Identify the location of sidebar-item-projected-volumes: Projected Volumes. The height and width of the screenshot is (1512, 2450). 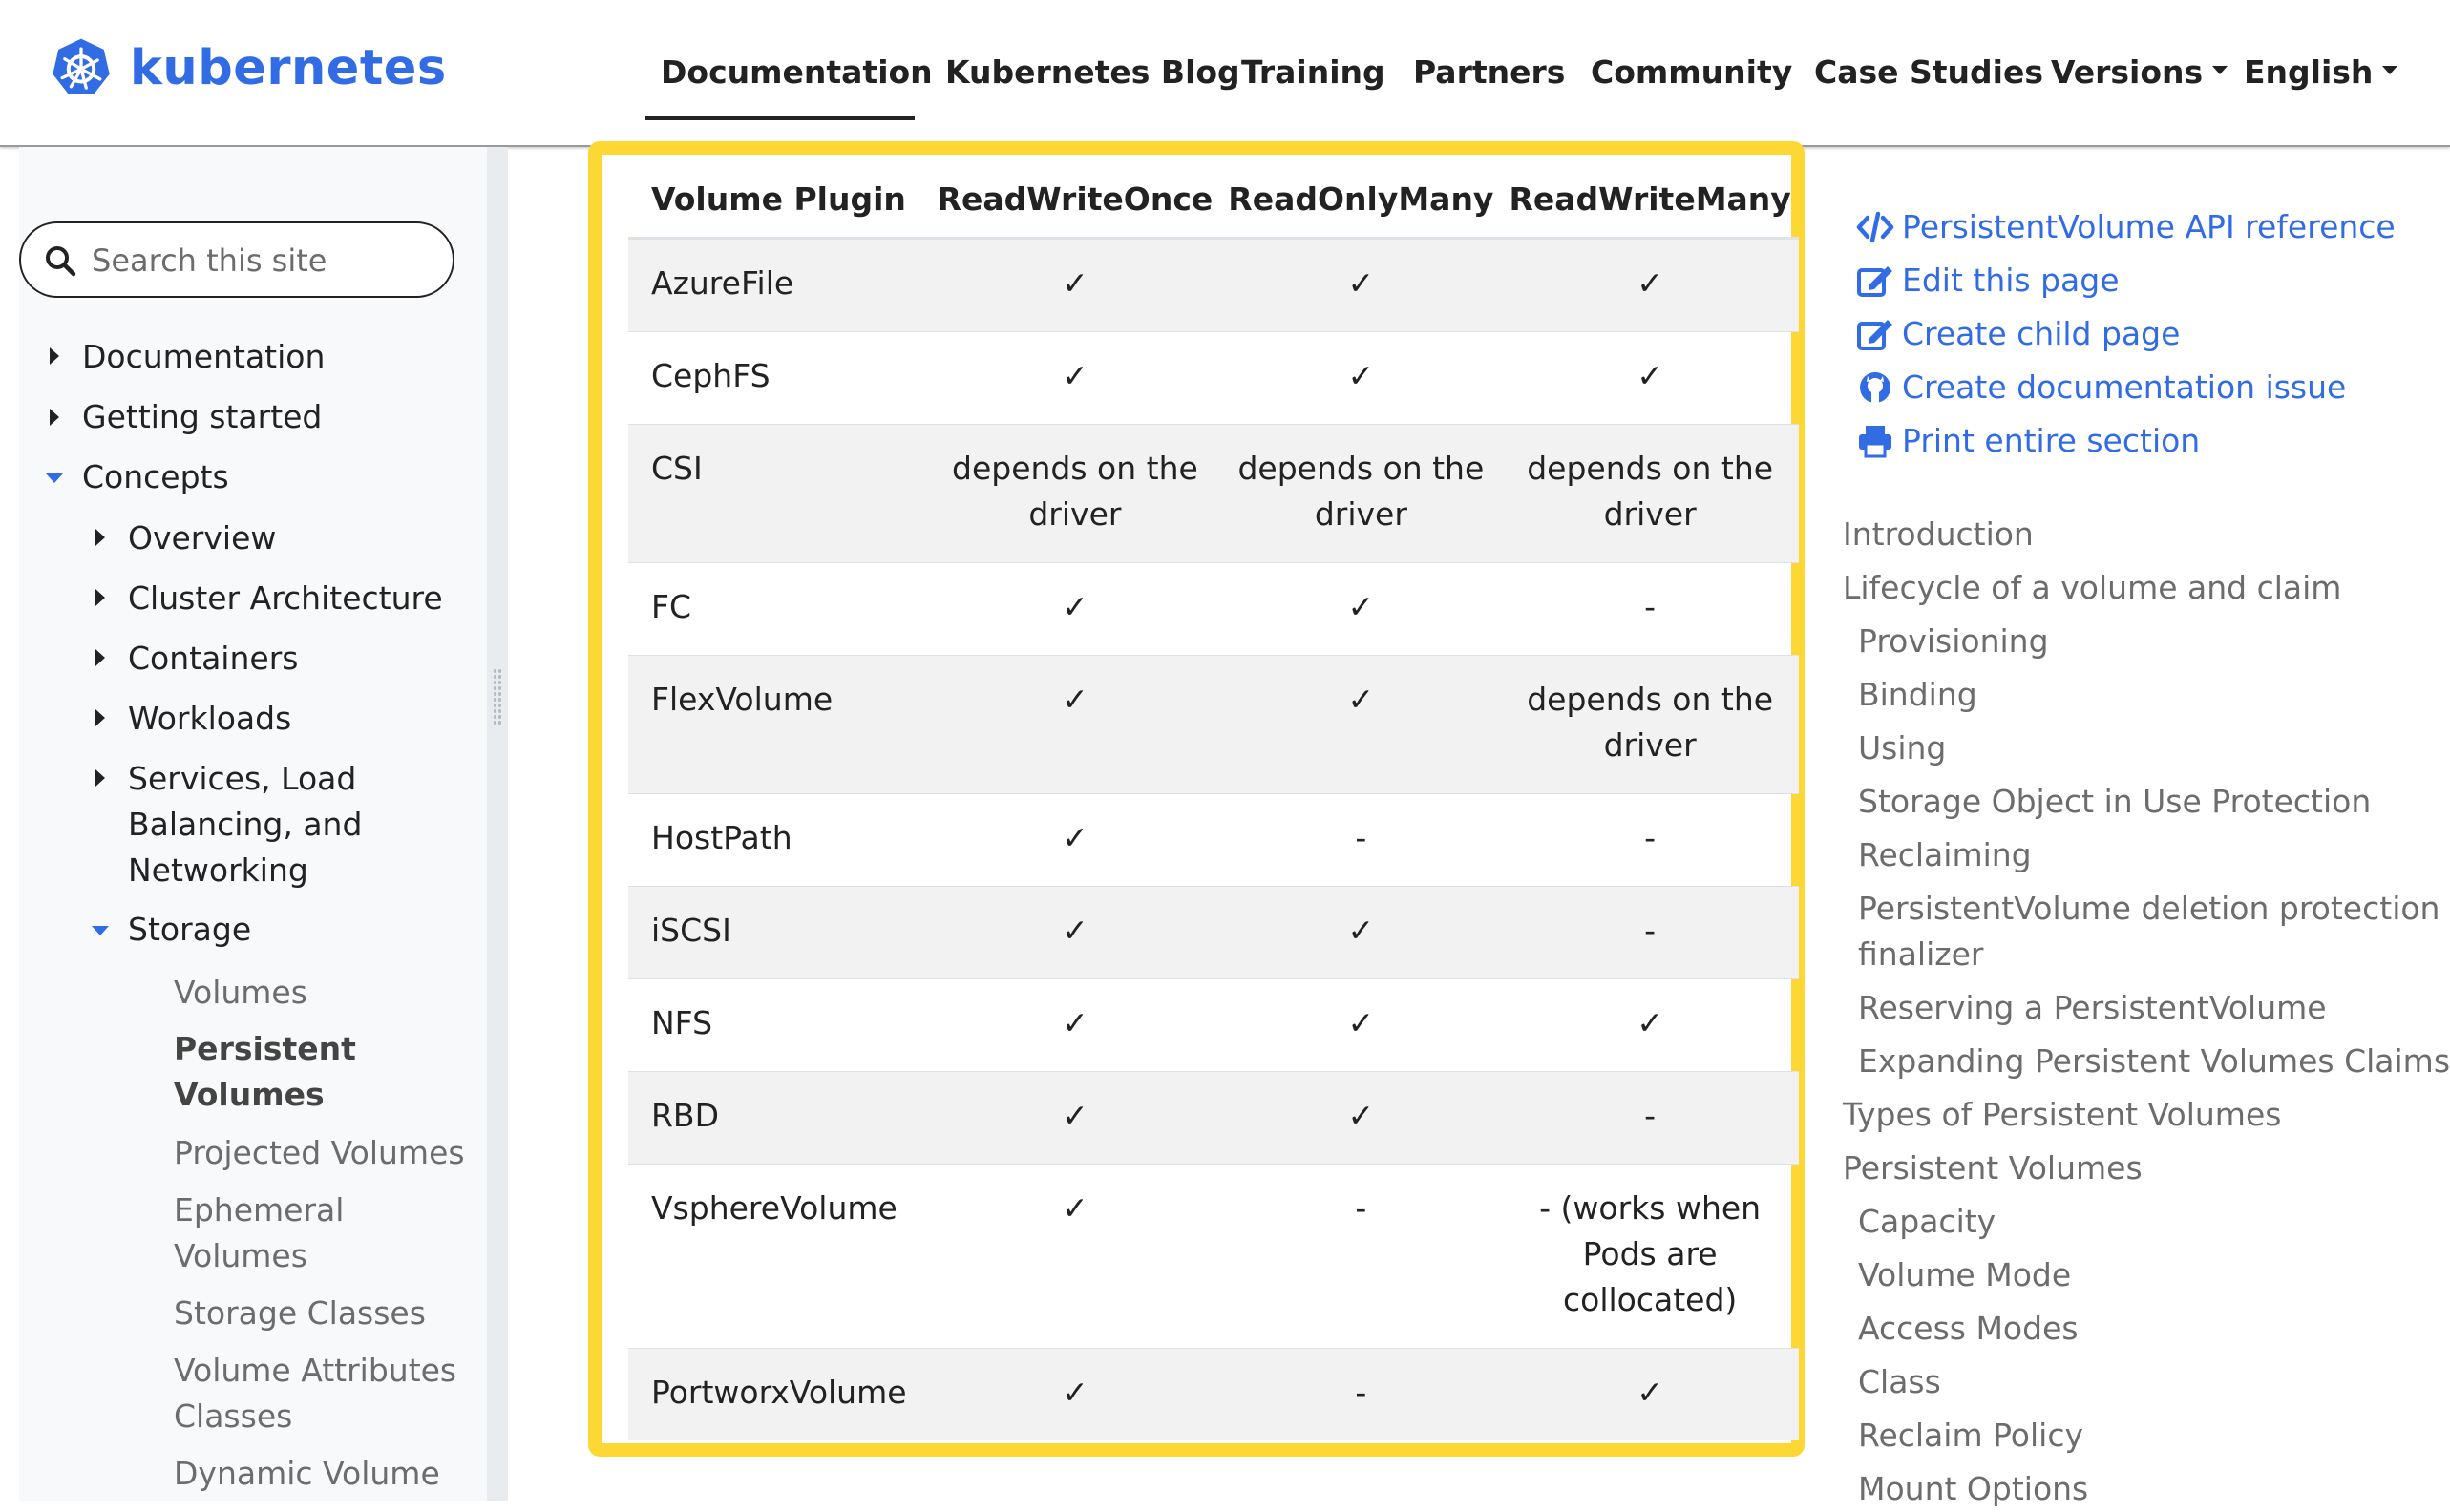
(319, 1153).